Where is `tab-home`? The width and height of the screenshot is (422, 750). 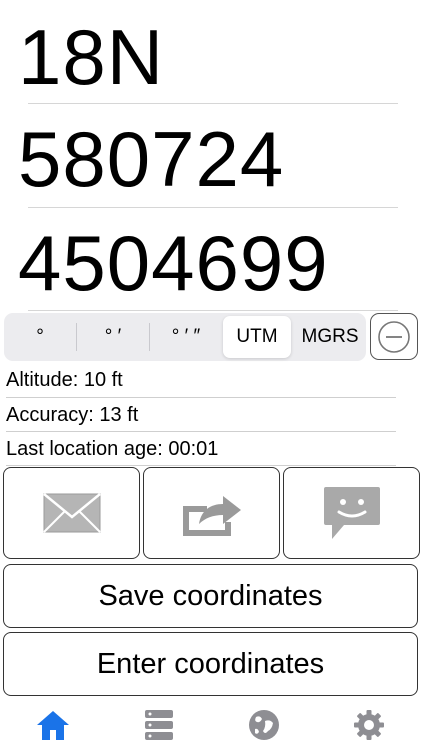
tab-home is located at coordinates (53, 725).